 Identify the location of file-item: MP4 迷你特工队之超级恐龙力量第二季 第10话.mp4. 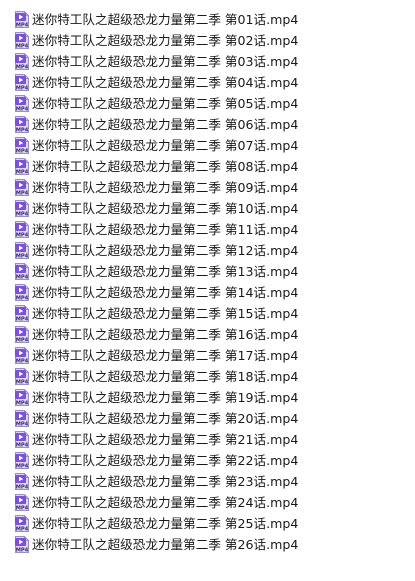
(211, 208).